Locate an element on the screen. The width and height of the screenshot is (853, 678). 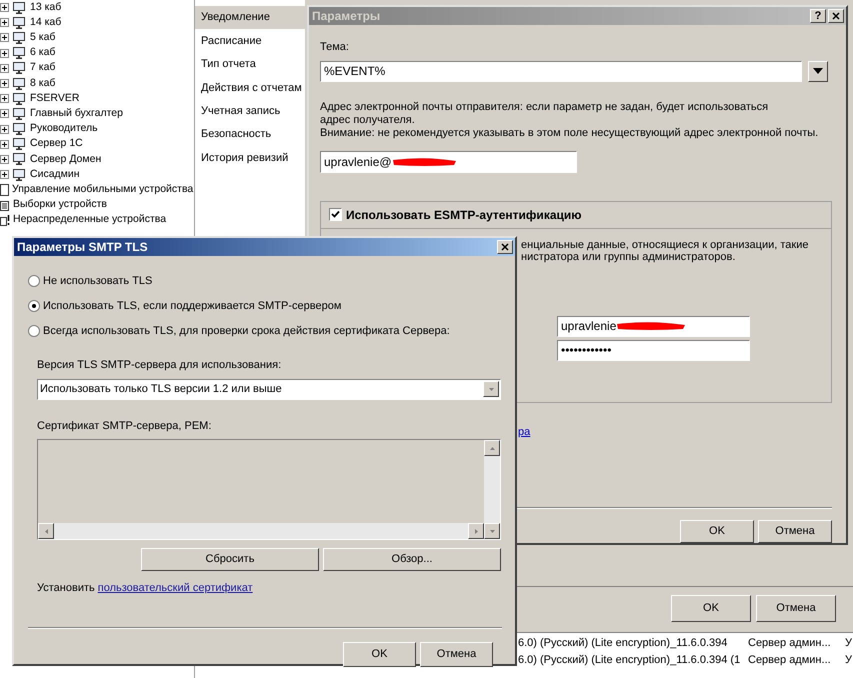
nav-item: Расписание is located at coordinates (250, 41).